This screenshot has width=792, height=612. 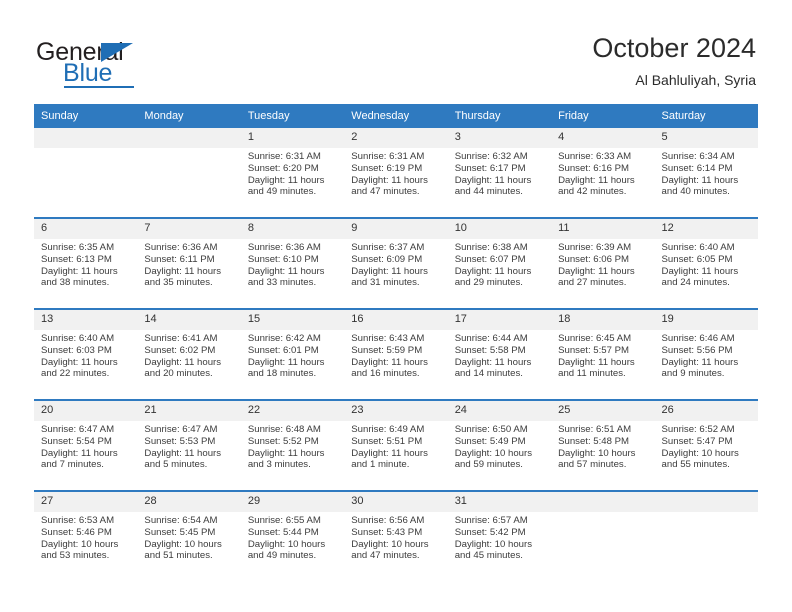 I want to click on day-number: 4, so click(x=603, y=138).